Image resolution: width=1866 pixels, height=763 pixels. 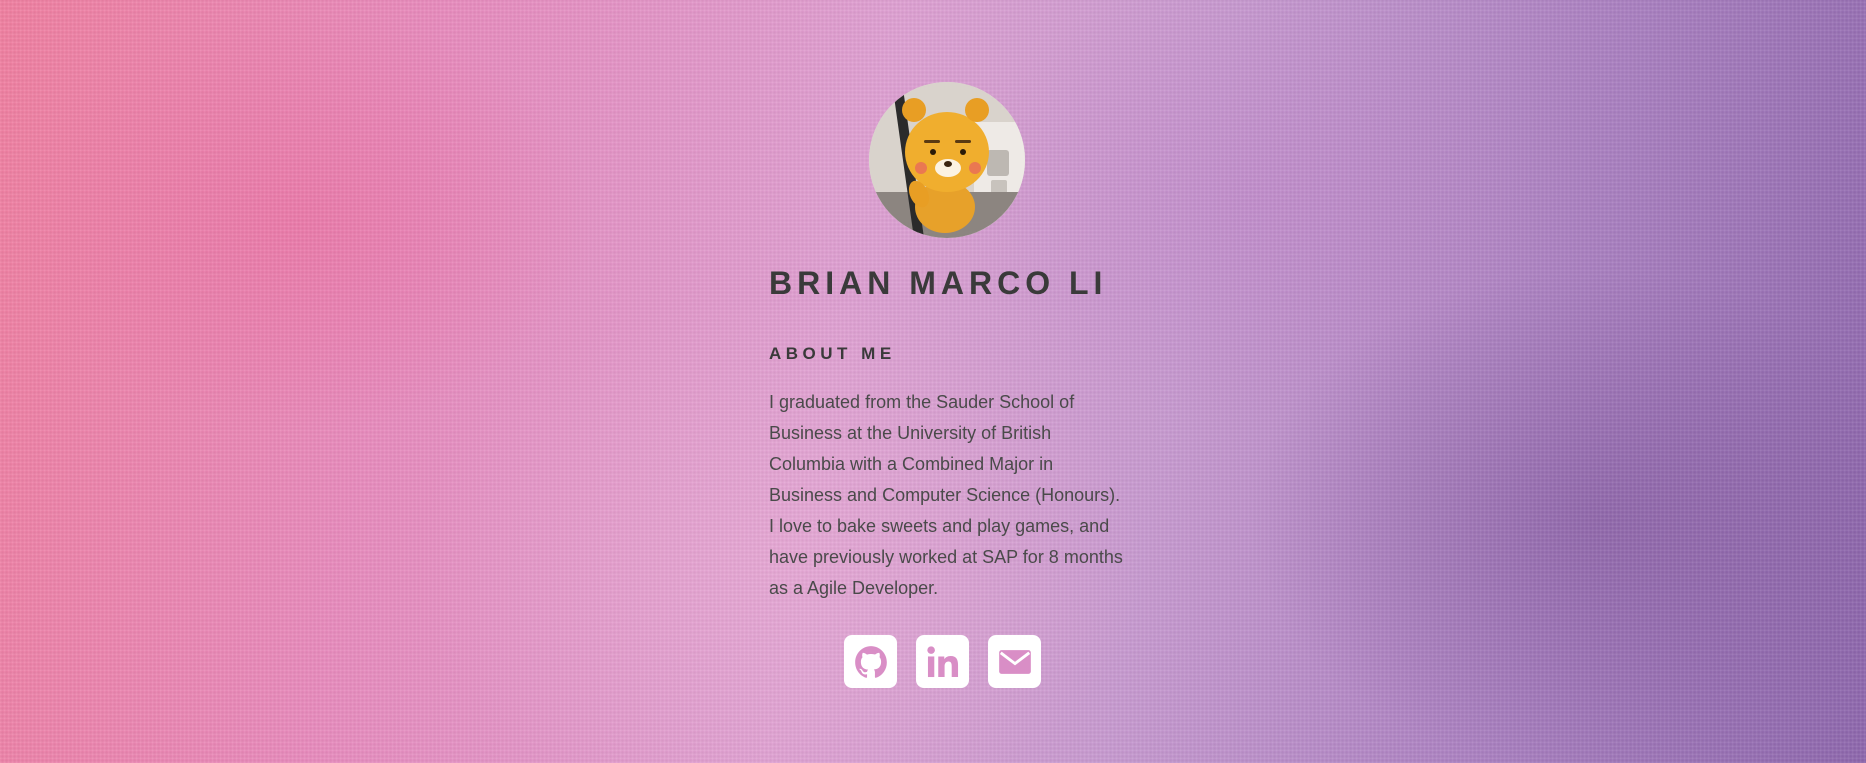 I want to click on social-links, so click(x=942, y=661).